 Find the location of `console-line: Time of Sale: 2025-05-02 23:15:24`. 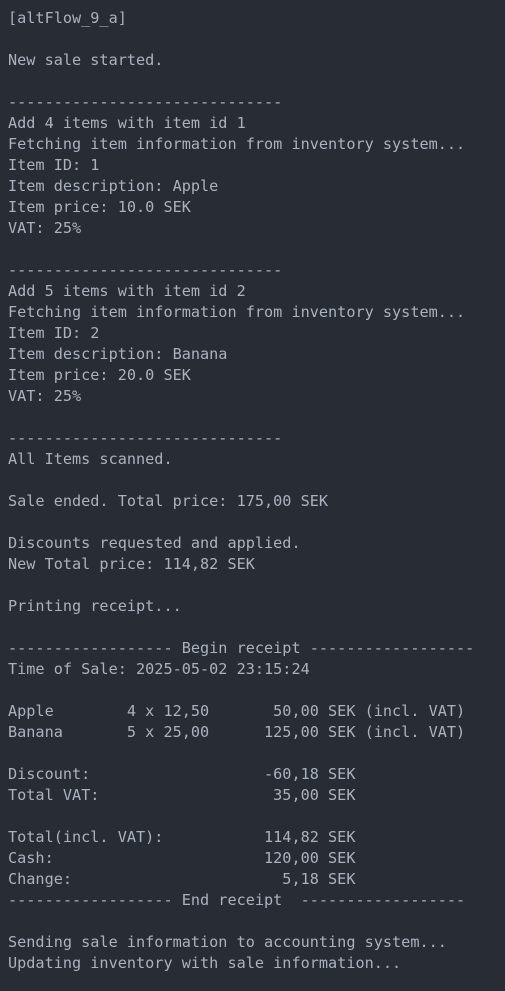

console-line: Time of Sale: 2025-05-02 23:15:24 is located at coordinates (159, 669).